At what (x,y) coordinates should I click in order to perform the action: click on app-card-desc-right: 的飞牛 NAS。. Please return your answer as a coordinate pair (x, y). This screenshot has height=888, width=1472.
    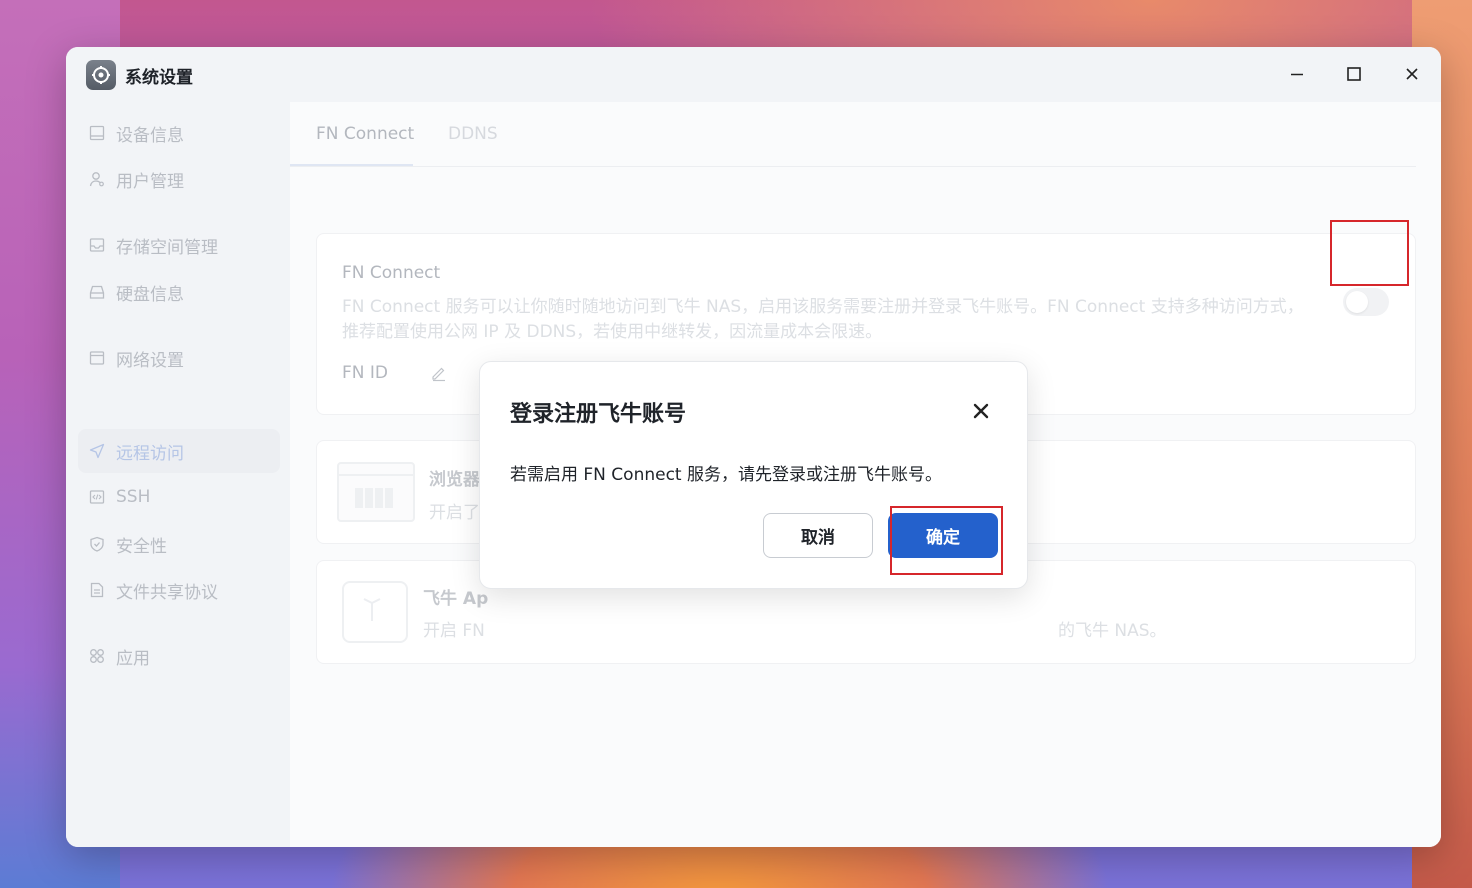
    Looking at the image, I should click on (1112, 631).